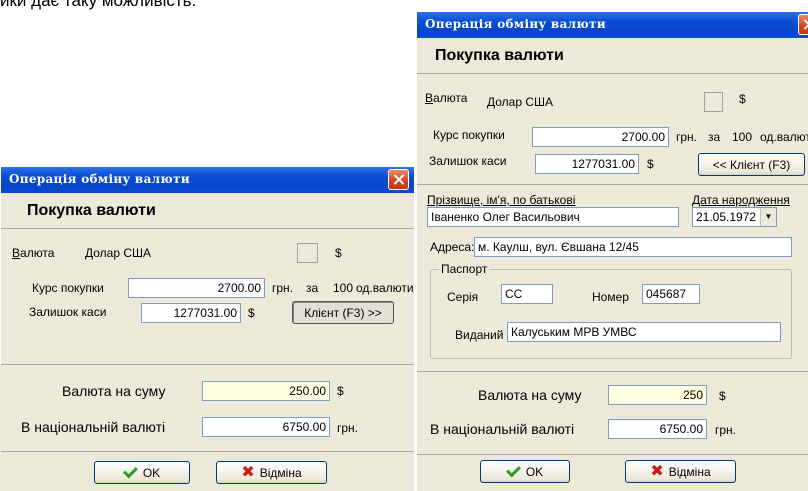  Describe the element at coordinates (726, 217) in the screenshot. I see `birth-date-value: 21.05.1972` at that location.